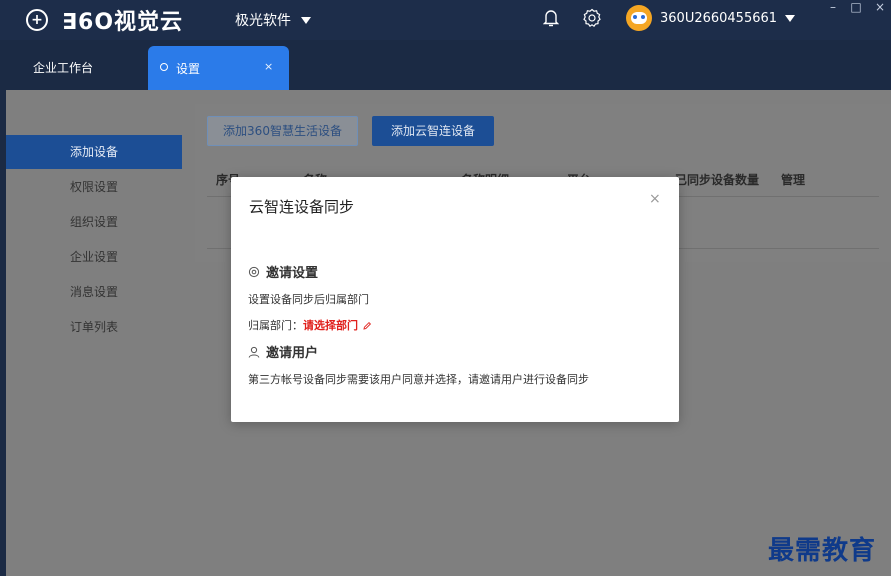  Describe the element at coordinates (655, 199) in the screenshot. I see `close-icon: ×` at that location.